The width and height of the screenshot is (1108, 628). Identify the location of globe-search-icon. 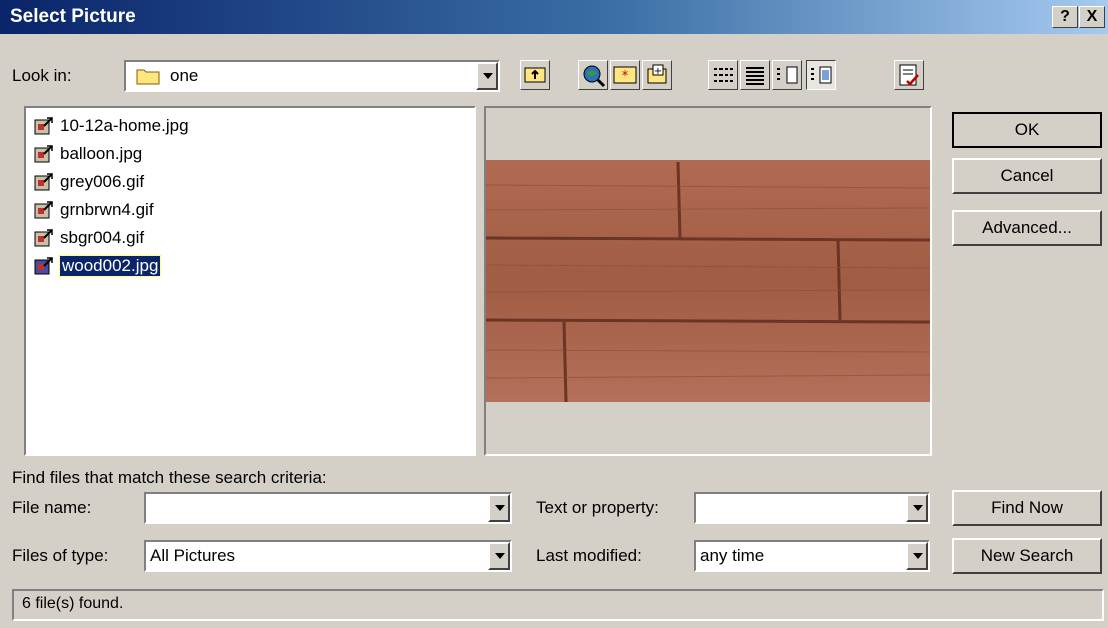
(594, 76).